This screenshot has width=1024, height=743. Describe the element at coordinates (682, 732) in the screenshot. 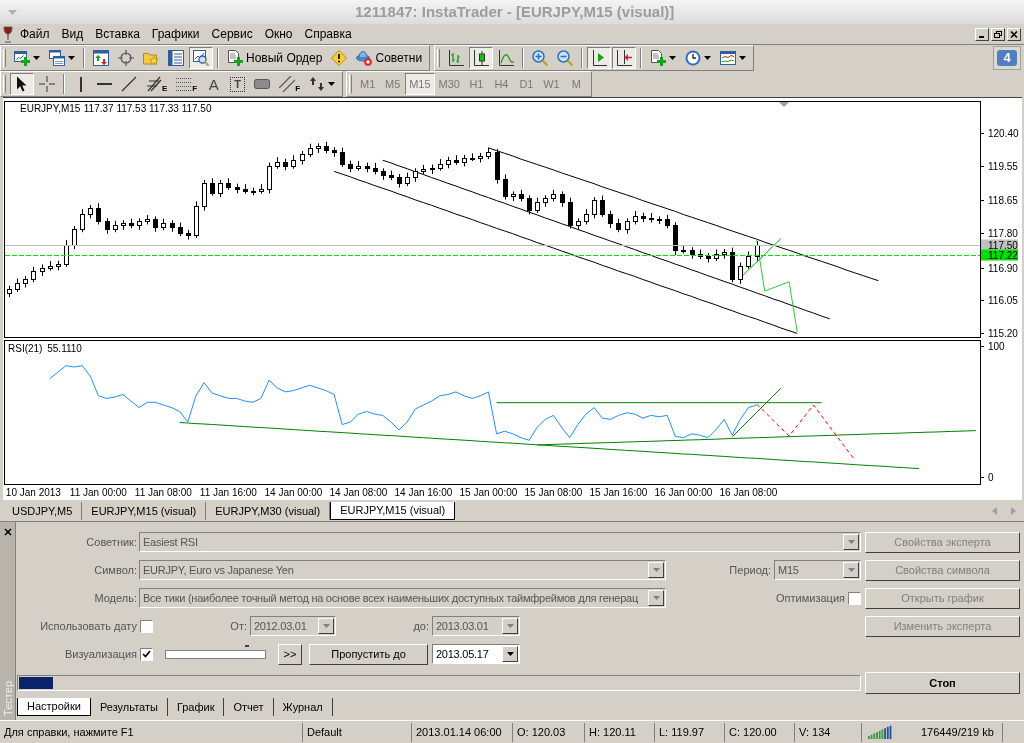

I see `status-text: L: 119.97` at that location.